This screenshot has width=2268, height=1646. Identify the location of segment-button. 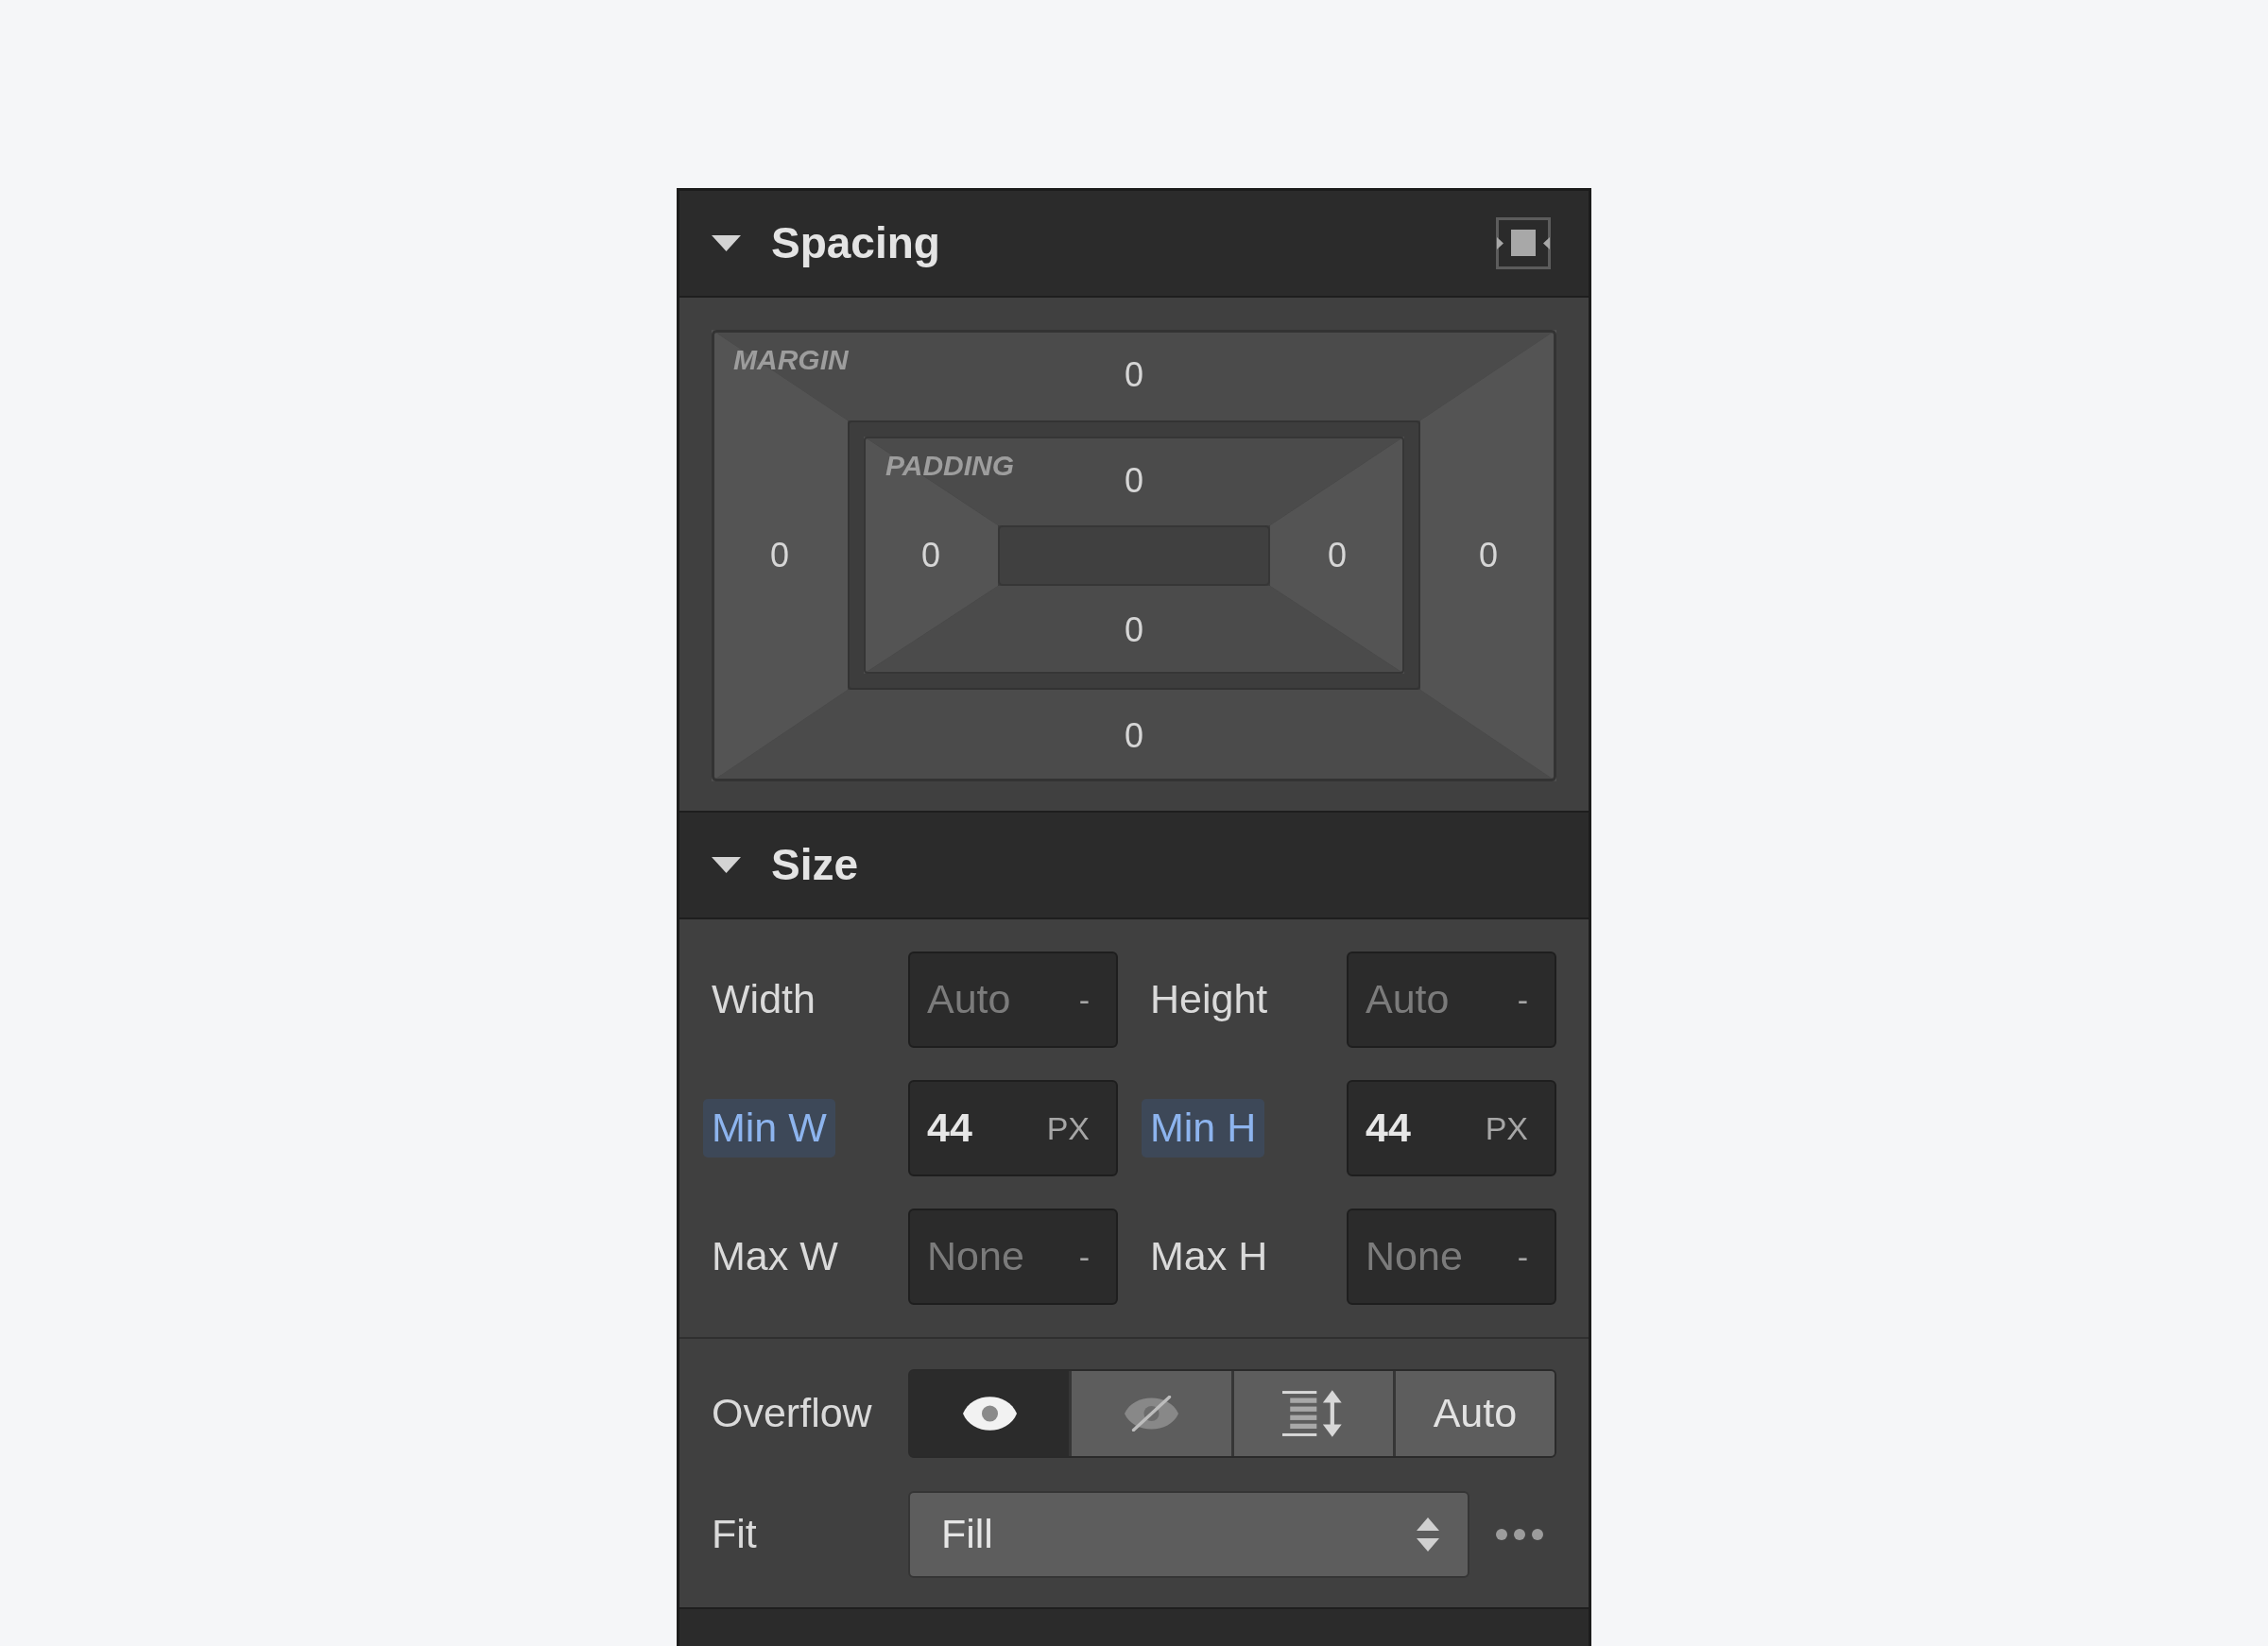
(990, 1413).